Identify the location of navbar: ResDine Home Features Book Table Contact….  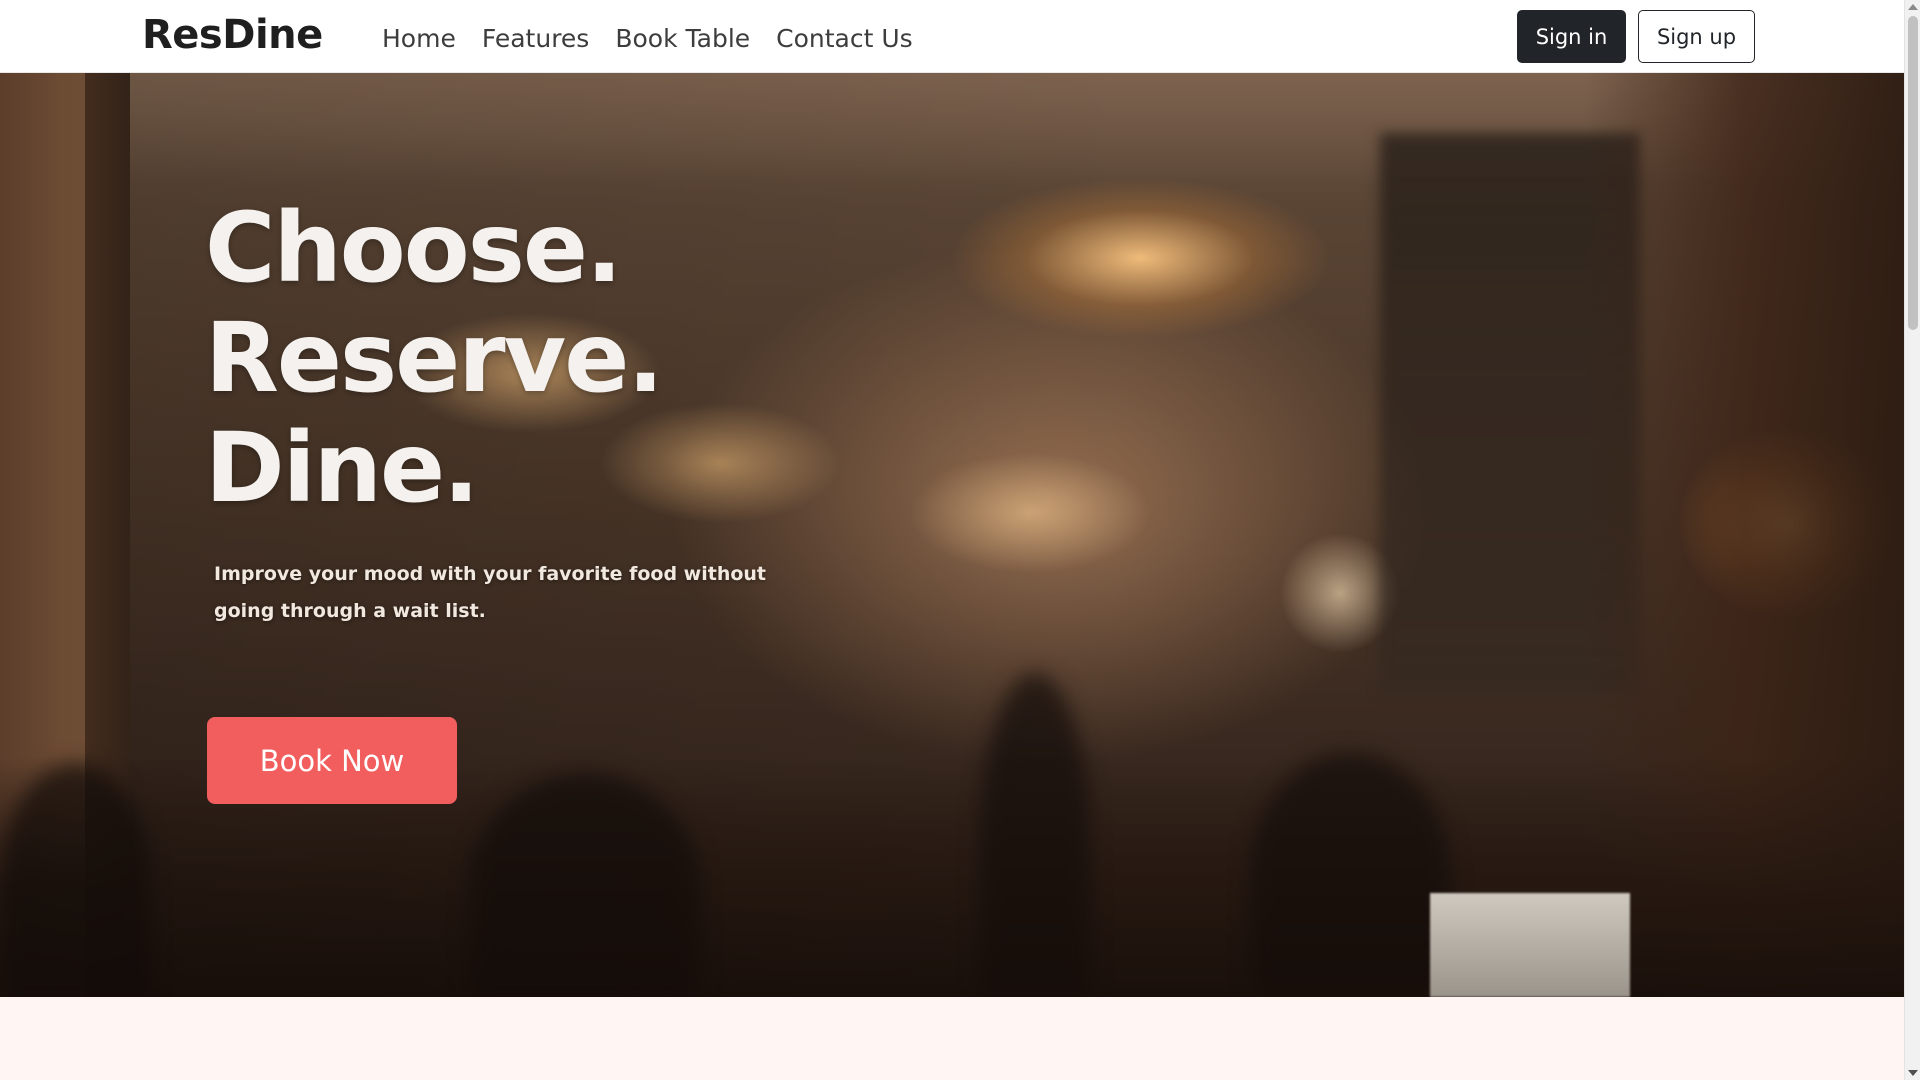
(952, 36).